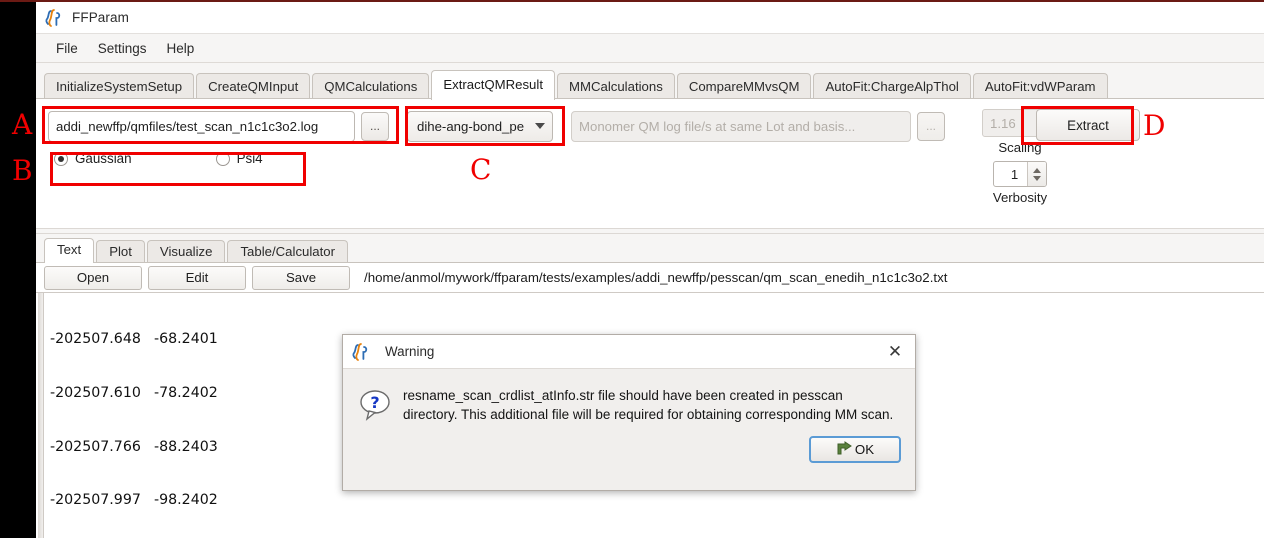  I want to click on ok-button: OK, so click(855, 449).